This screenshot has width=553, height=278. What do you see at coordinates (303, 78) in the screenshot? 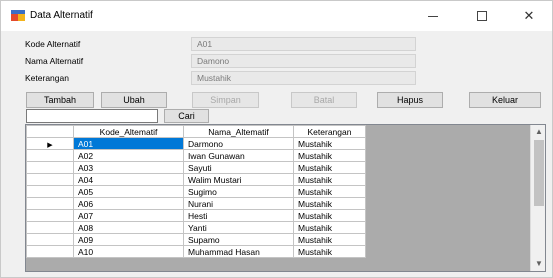
I see `keterangan-field: Mustahik` at bounding box center [303, 78].